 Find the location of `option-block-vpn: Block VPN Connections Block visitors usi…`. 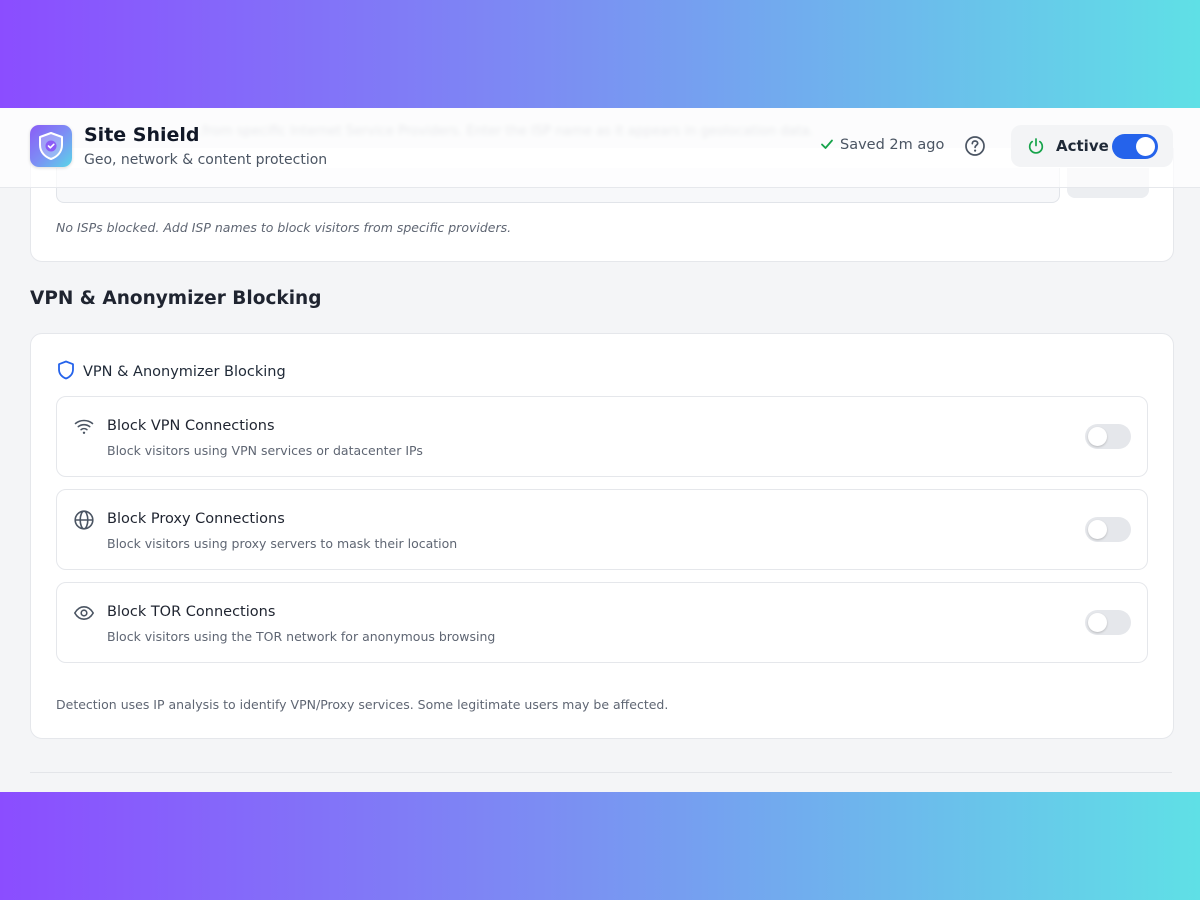

option-block-vpn: Block VPN Connections Block visitors usi… is located at coordinates (602, 436).